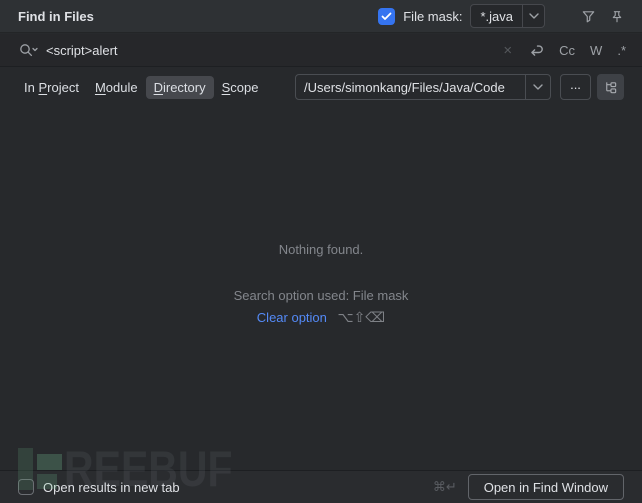 This screenshot has height=503, width=642. Describe the element at coordinates (321, 16) in the screenshot. I see `titlebar: Find in Files File mask: *.java` at that location.